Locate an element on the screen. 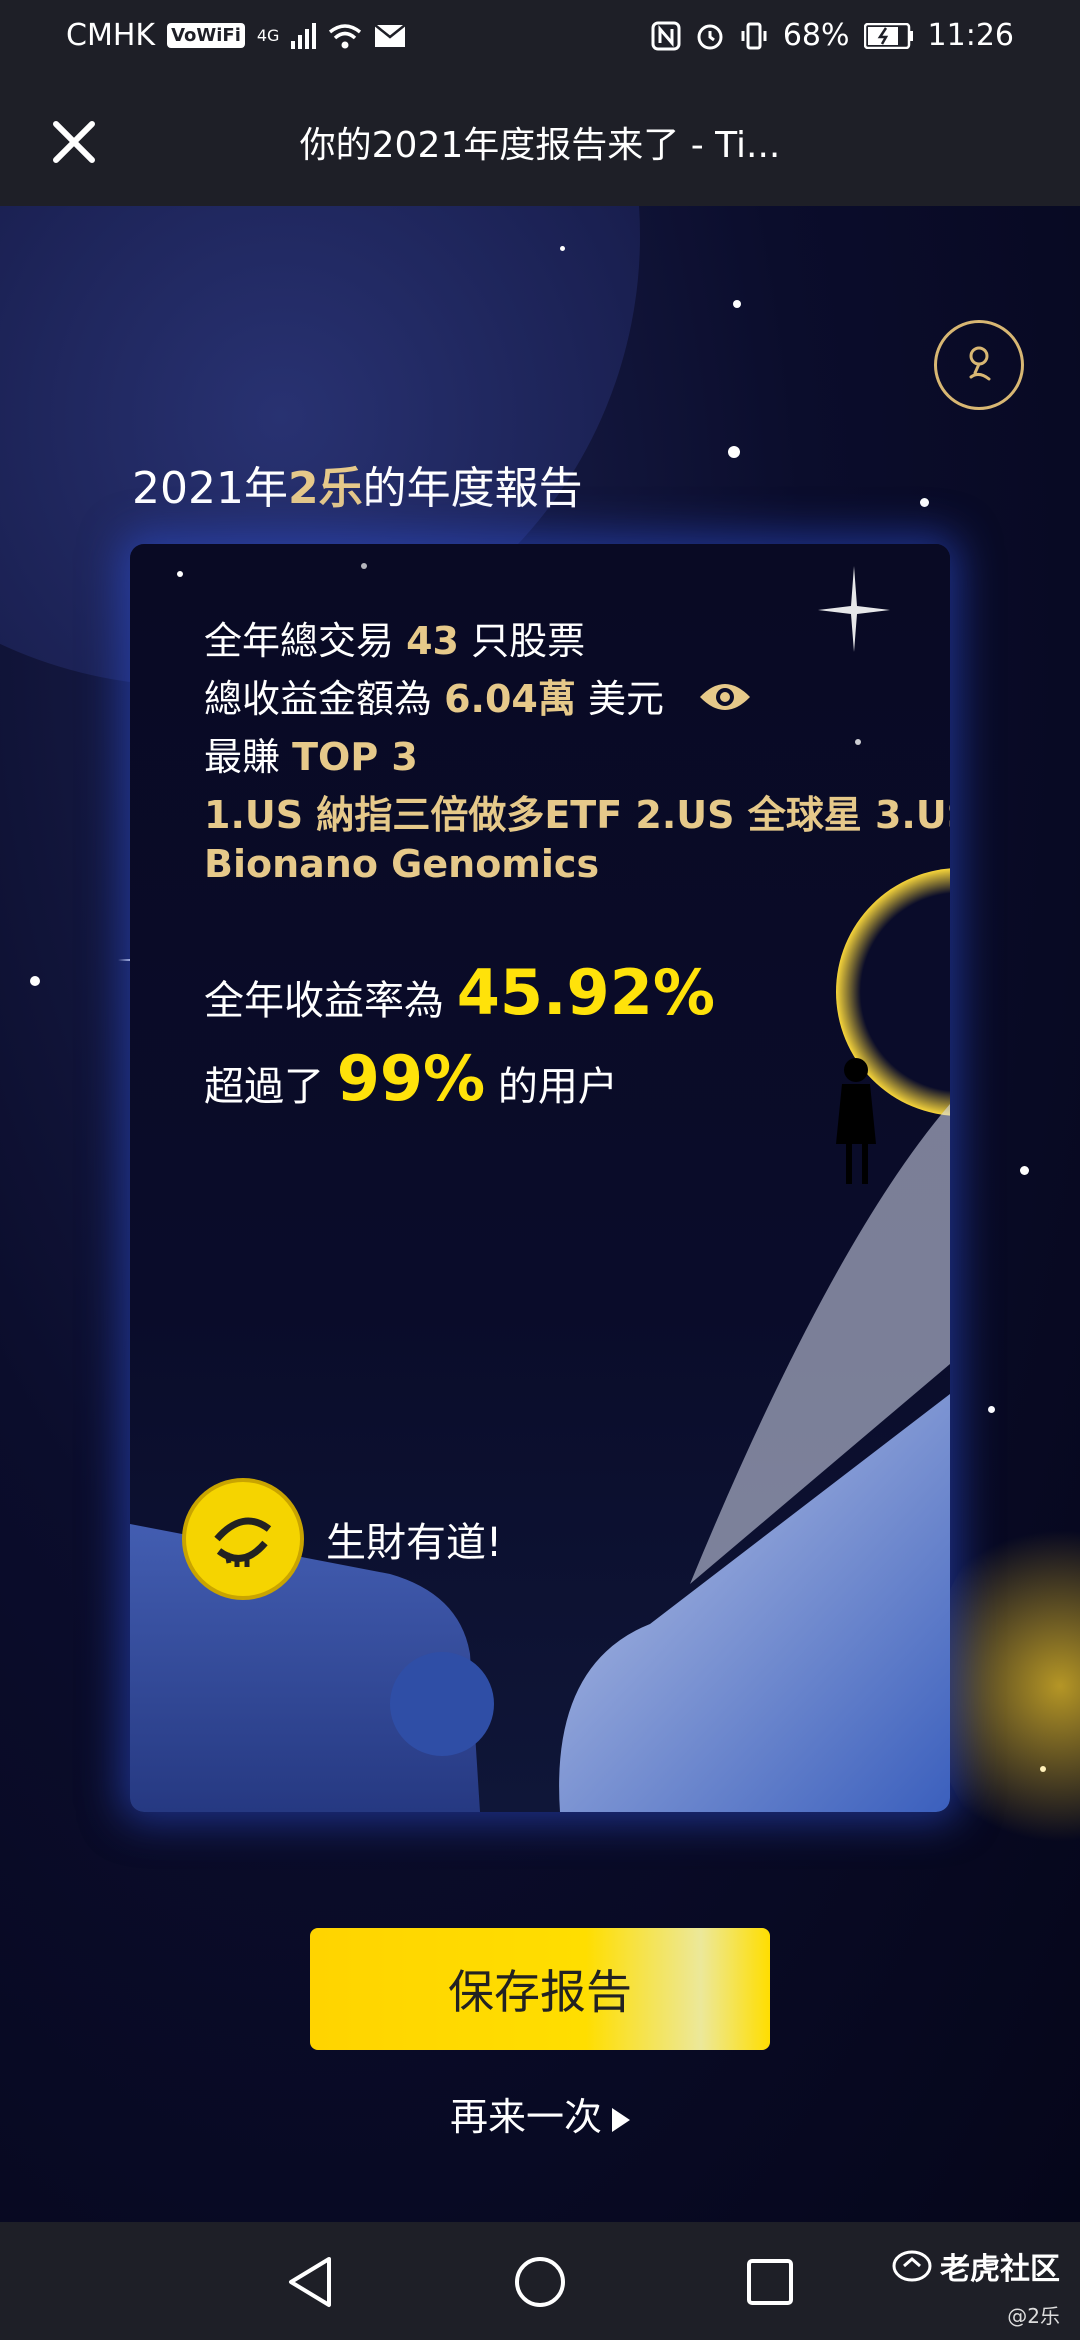 Image resolution: width=1080 pixels, height=2340 pixels. save-report-button: 保存报告 is located at coordinates (540, 1989).